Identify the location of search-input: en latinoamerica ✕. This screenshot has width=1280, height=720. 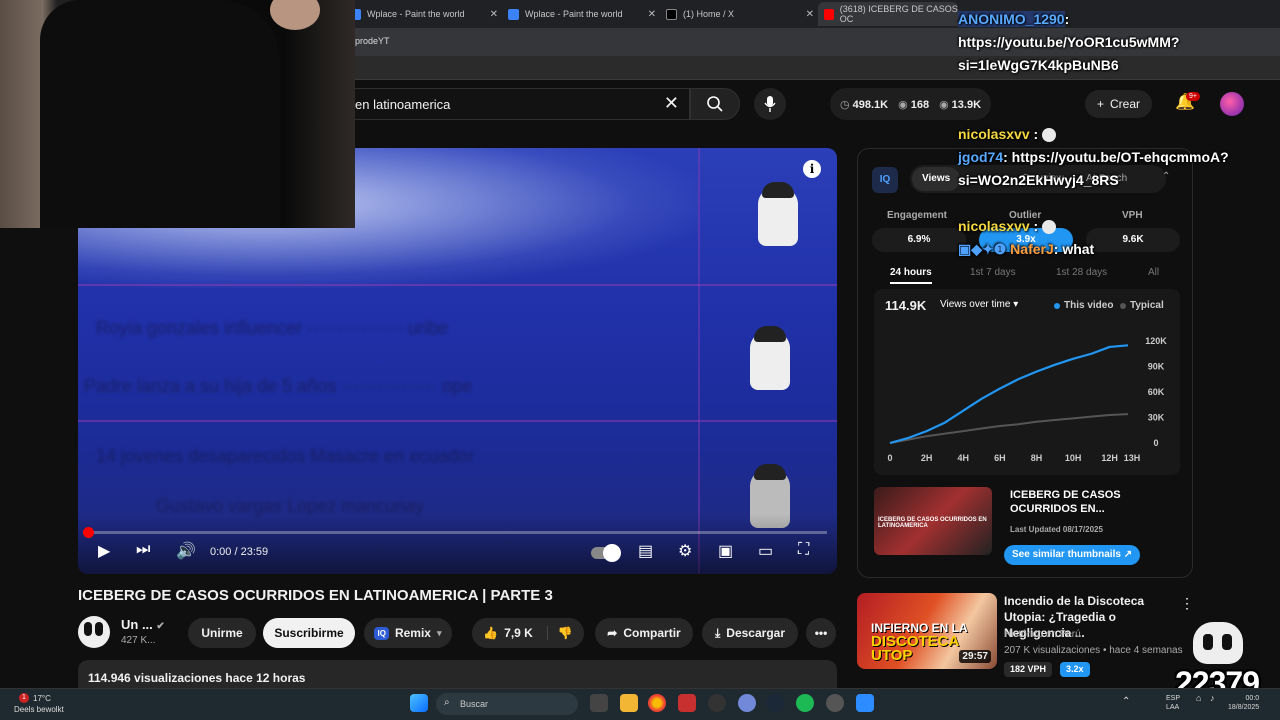
(515, 104).